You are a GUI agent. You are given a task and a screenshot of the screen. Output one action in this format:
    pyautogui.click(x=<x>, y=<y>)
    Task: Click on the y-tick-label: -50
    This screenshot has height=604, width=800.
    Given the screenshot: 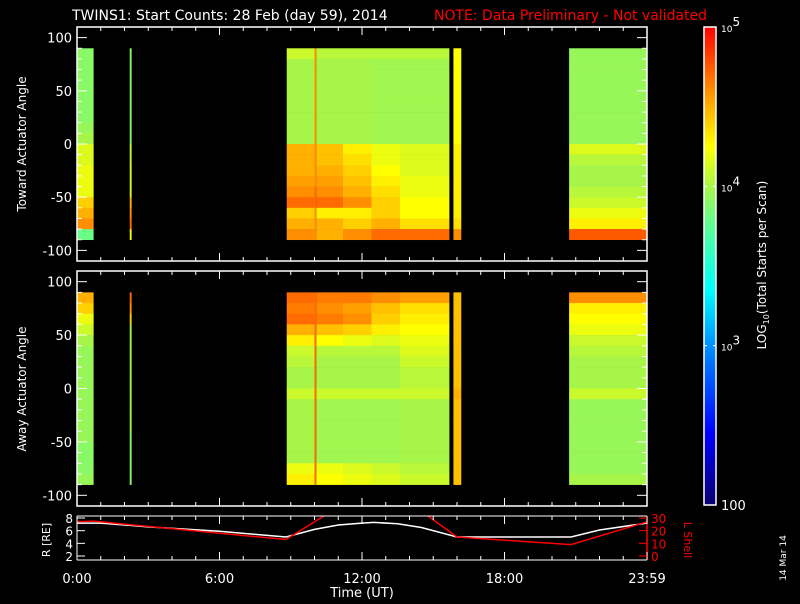 What is the action you would take?
    pyautogui.click(x=61, y=443)
    